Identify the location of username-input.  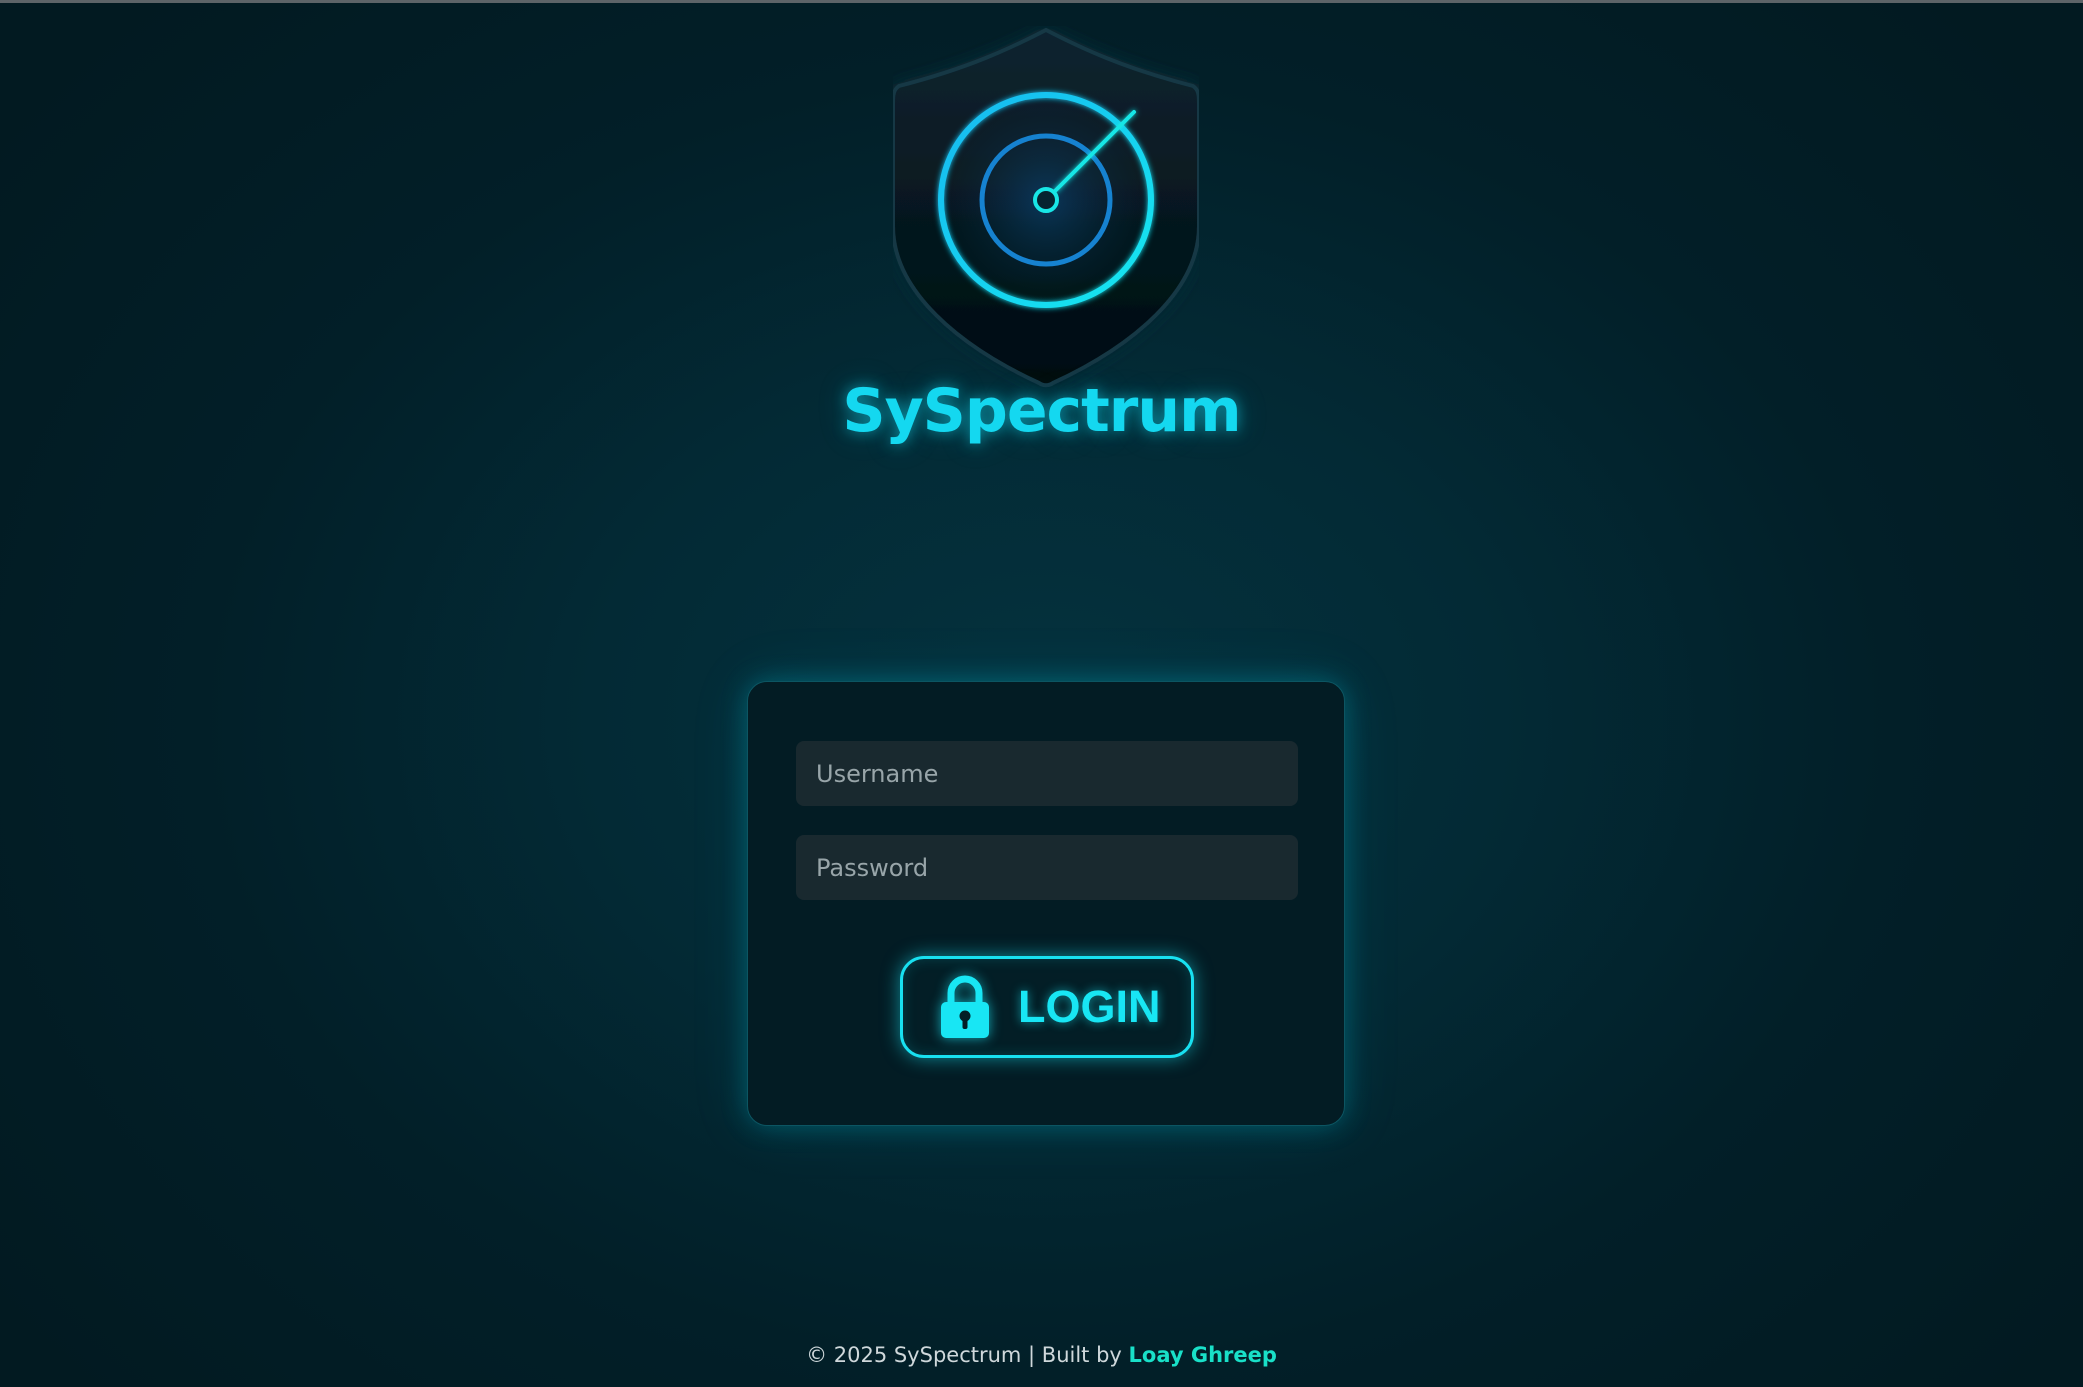
(1047, 773).